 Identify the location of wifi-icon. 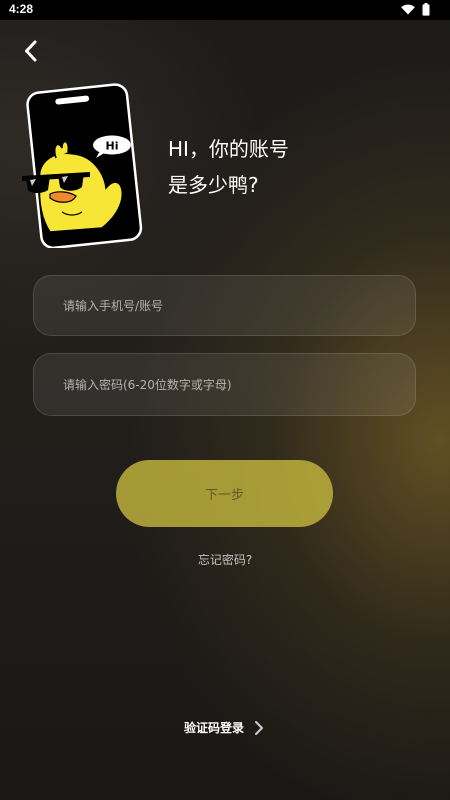
(408, 9).